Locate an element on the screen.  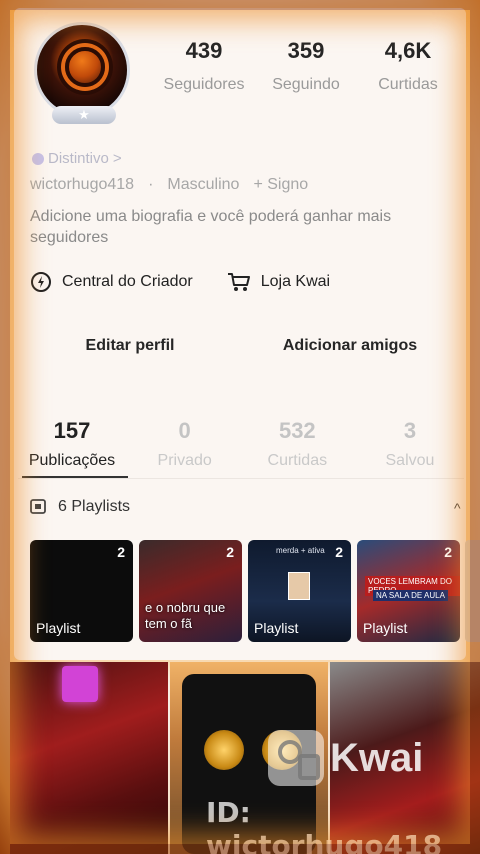
tab-publications: 157 Publicações is located at coordinates (72, 448).